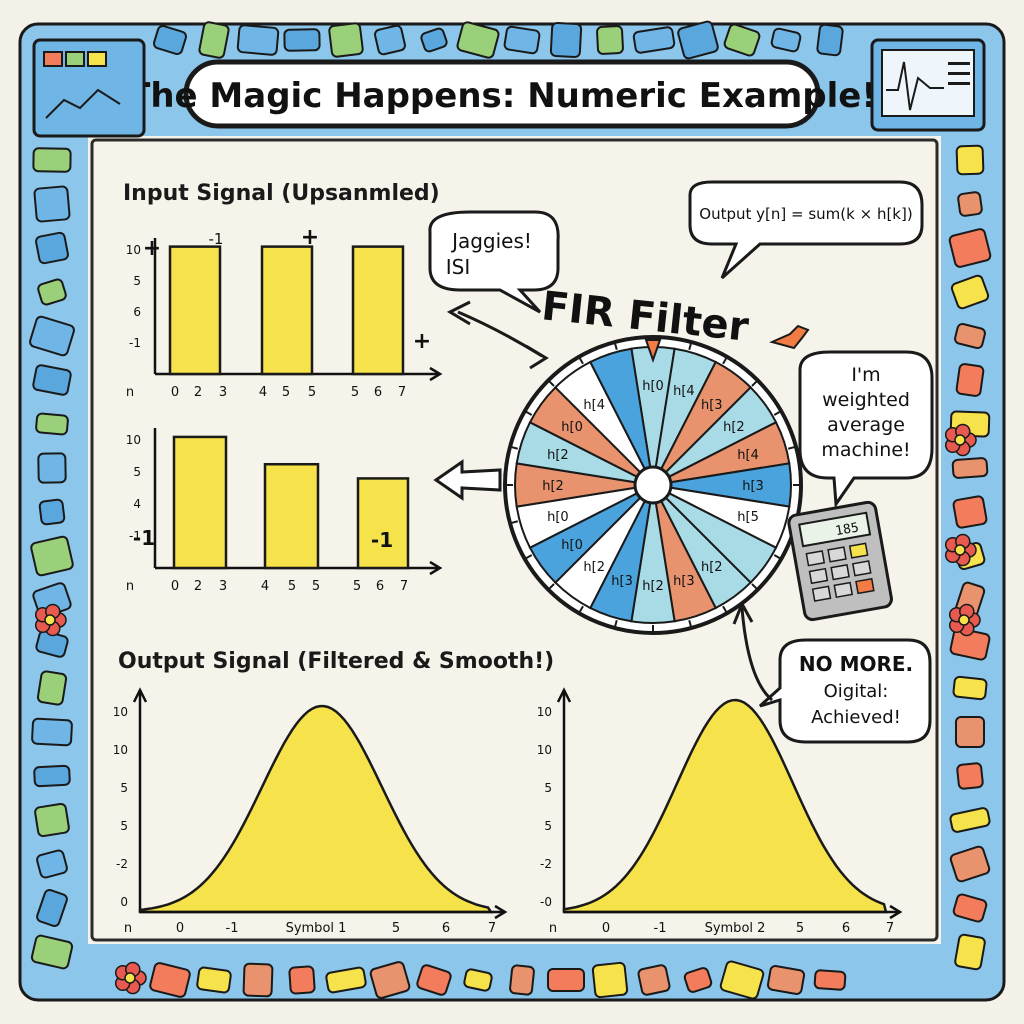 The image size is (1024, 1024). I want to click on y-tick-label: -0, so click(546, 902).